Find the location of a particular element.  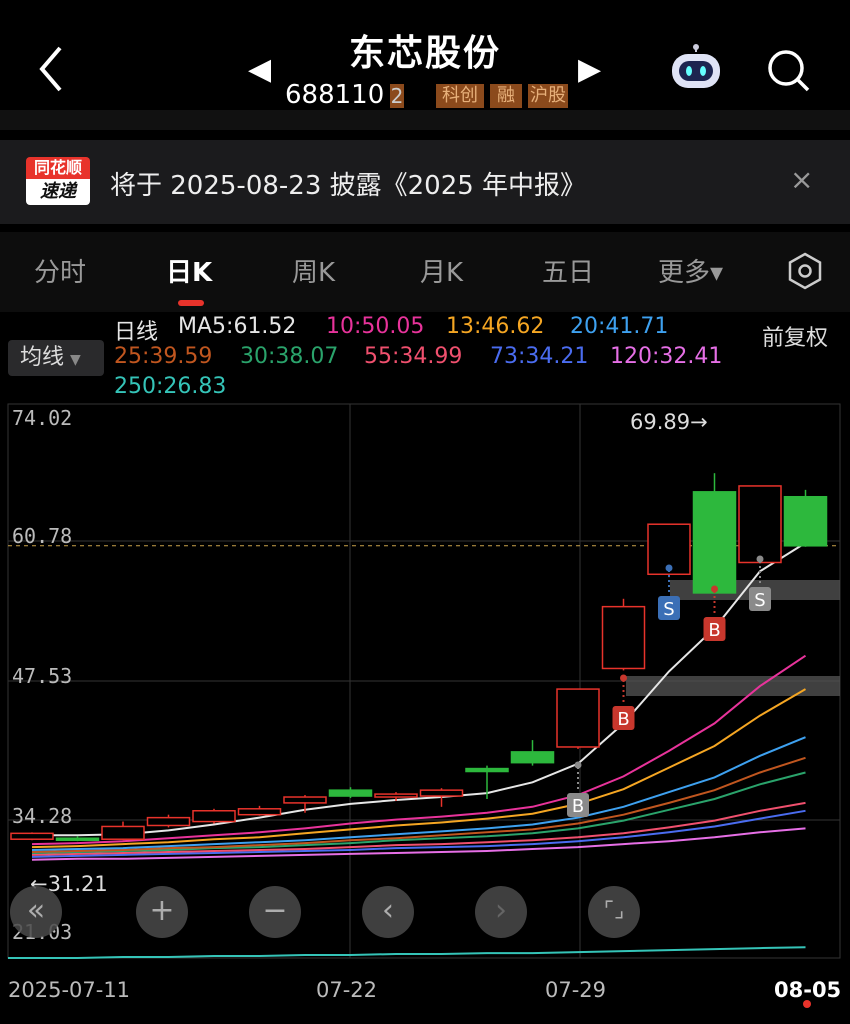

y-tick-3: 47.53 is located at coordinates (42, 676).